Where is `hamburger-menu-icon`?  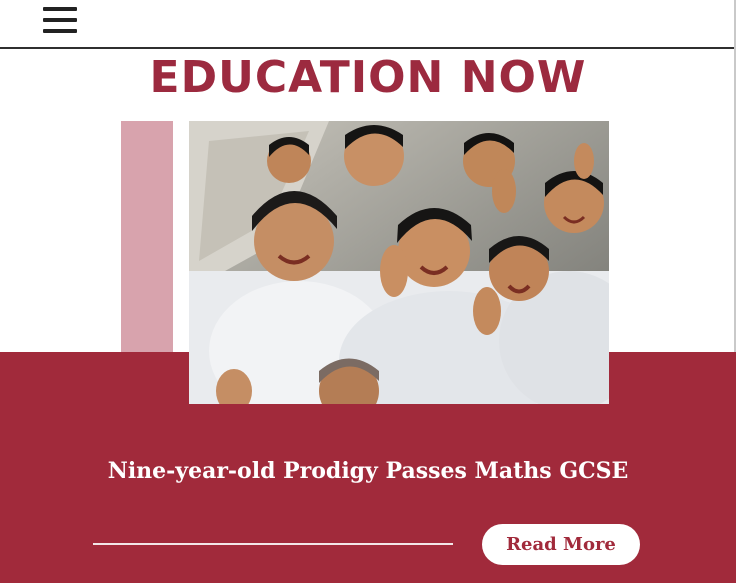 hamburger-menu-icon is located at coordinates (61, 20).